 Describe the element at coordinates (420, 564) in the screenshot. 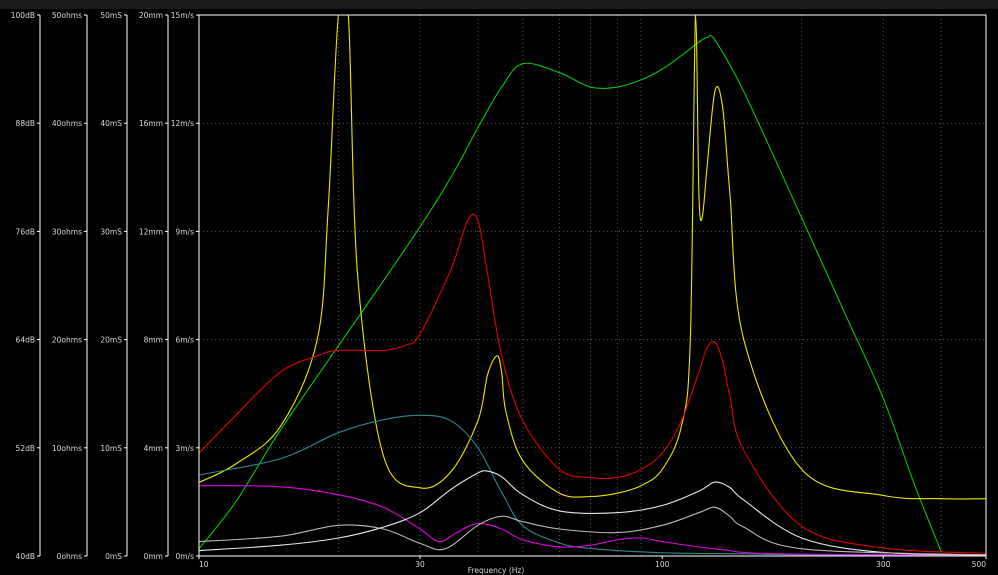

I see `x-tick-label: 30` at that location.